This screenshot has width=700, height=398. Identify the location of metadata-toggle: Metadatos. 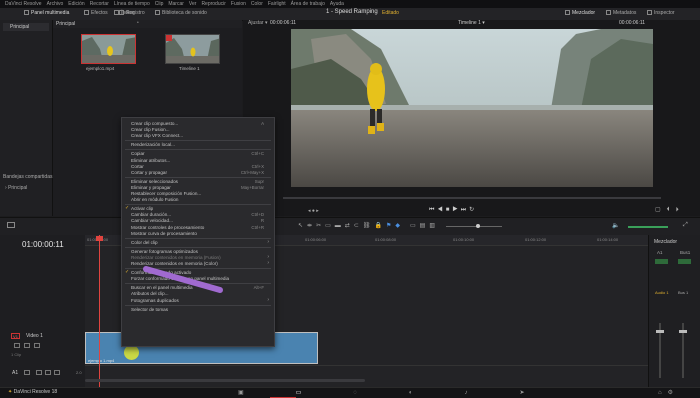
(621, 13).